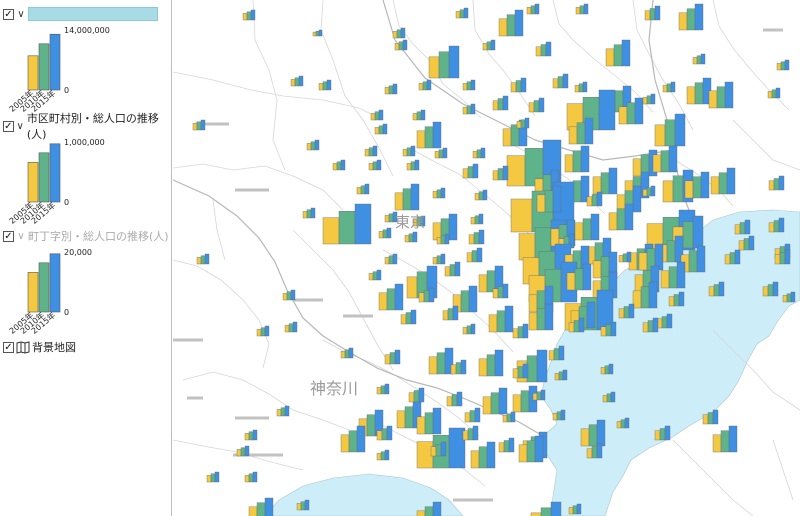 The image size is (800, 516). Describe the element at coordinates (85, 126) in the screenshot. I see `layer-row-2: ✓ ∨ 市区町村別・総人口の推移(人)` at that location.